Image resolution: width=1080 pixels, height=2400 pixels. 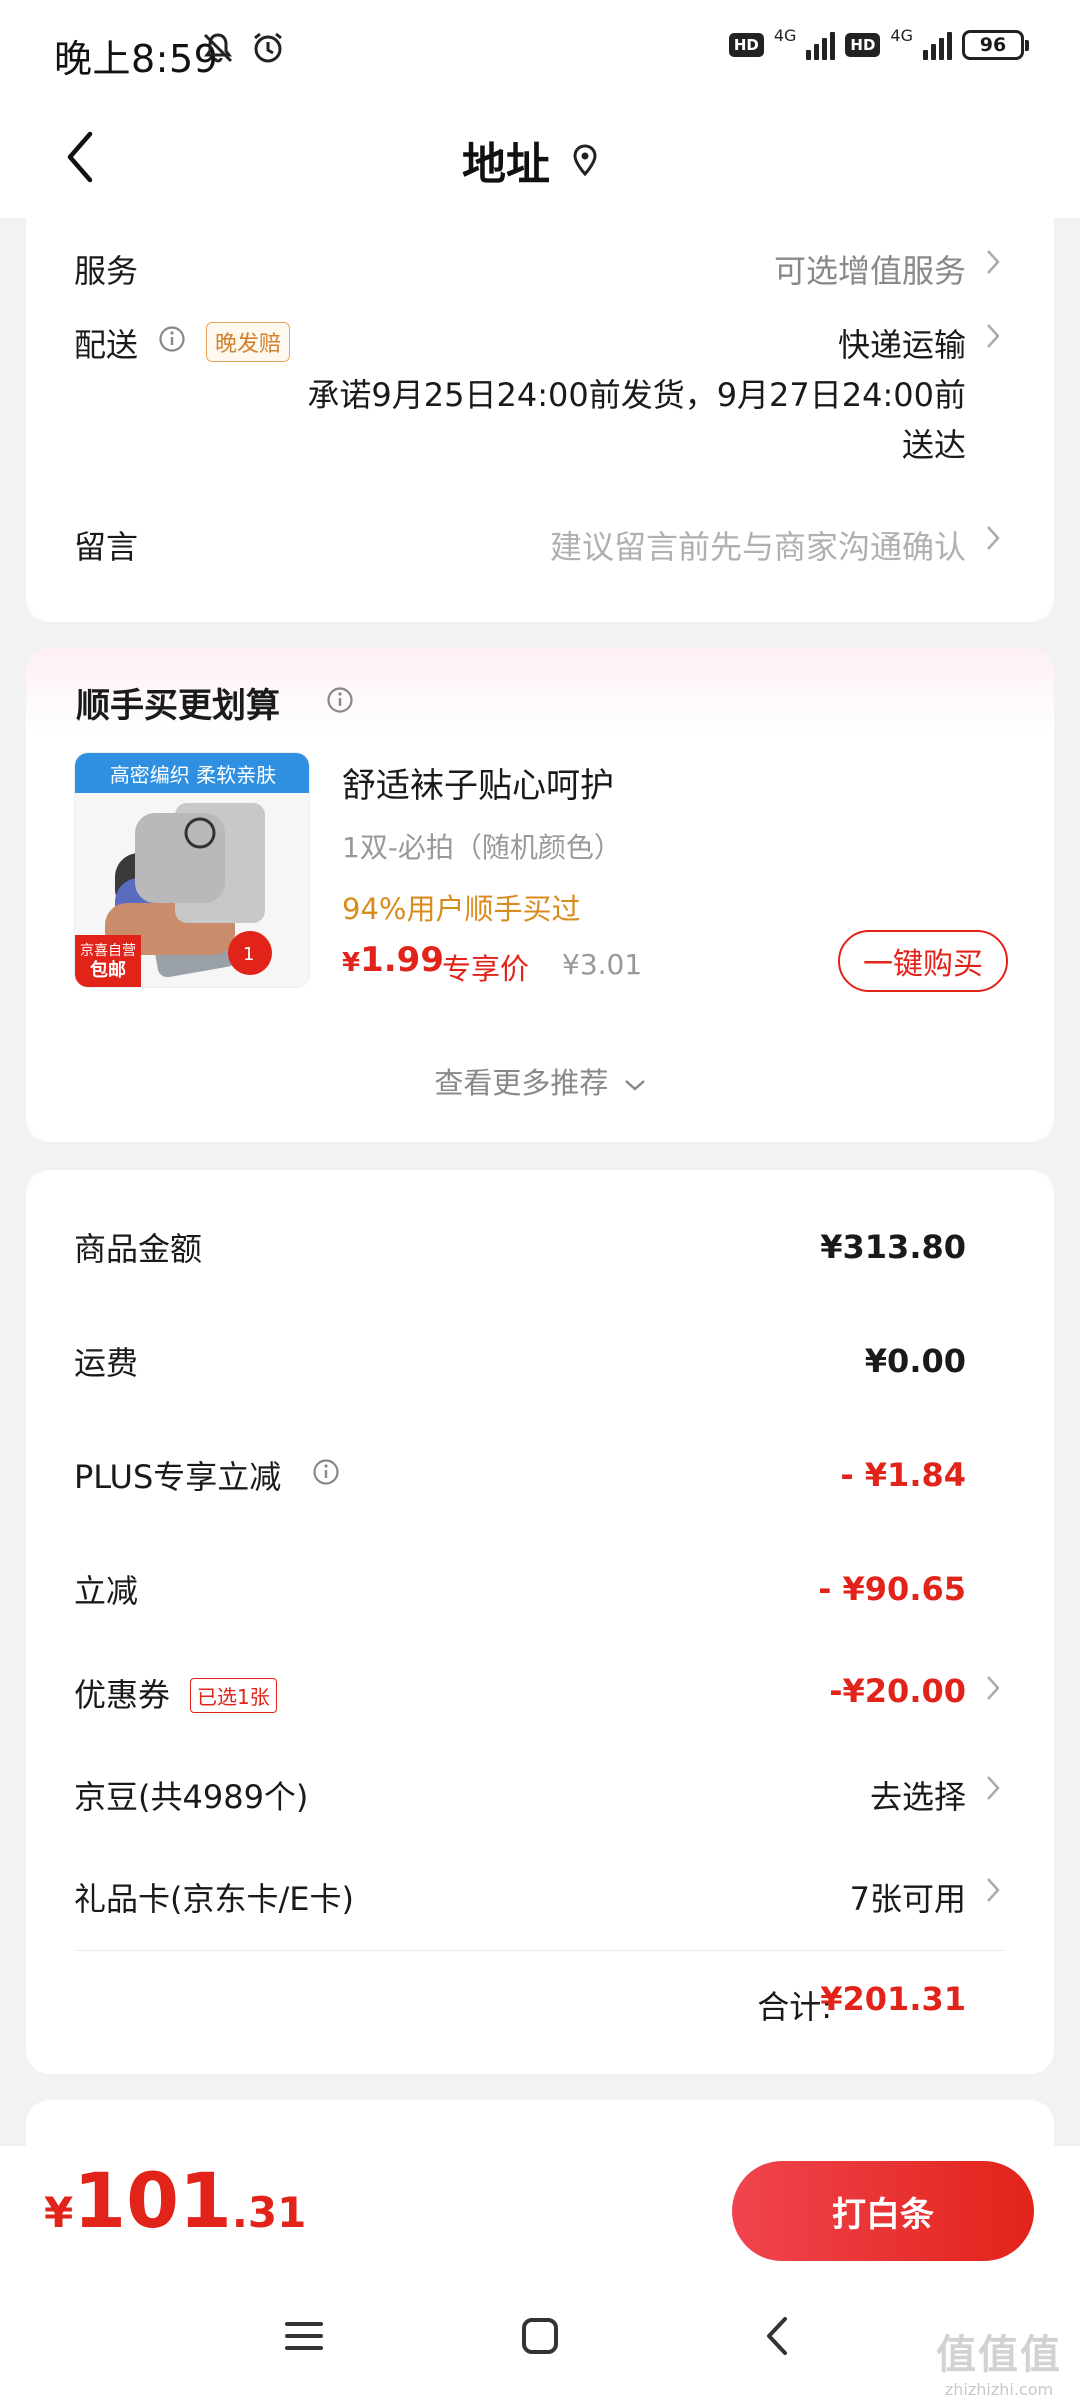 What do you see at coordinates (908, 1897) in the screenshot?
I see `giftcard-value: 7张可用` at bounding box center [908, 1897].